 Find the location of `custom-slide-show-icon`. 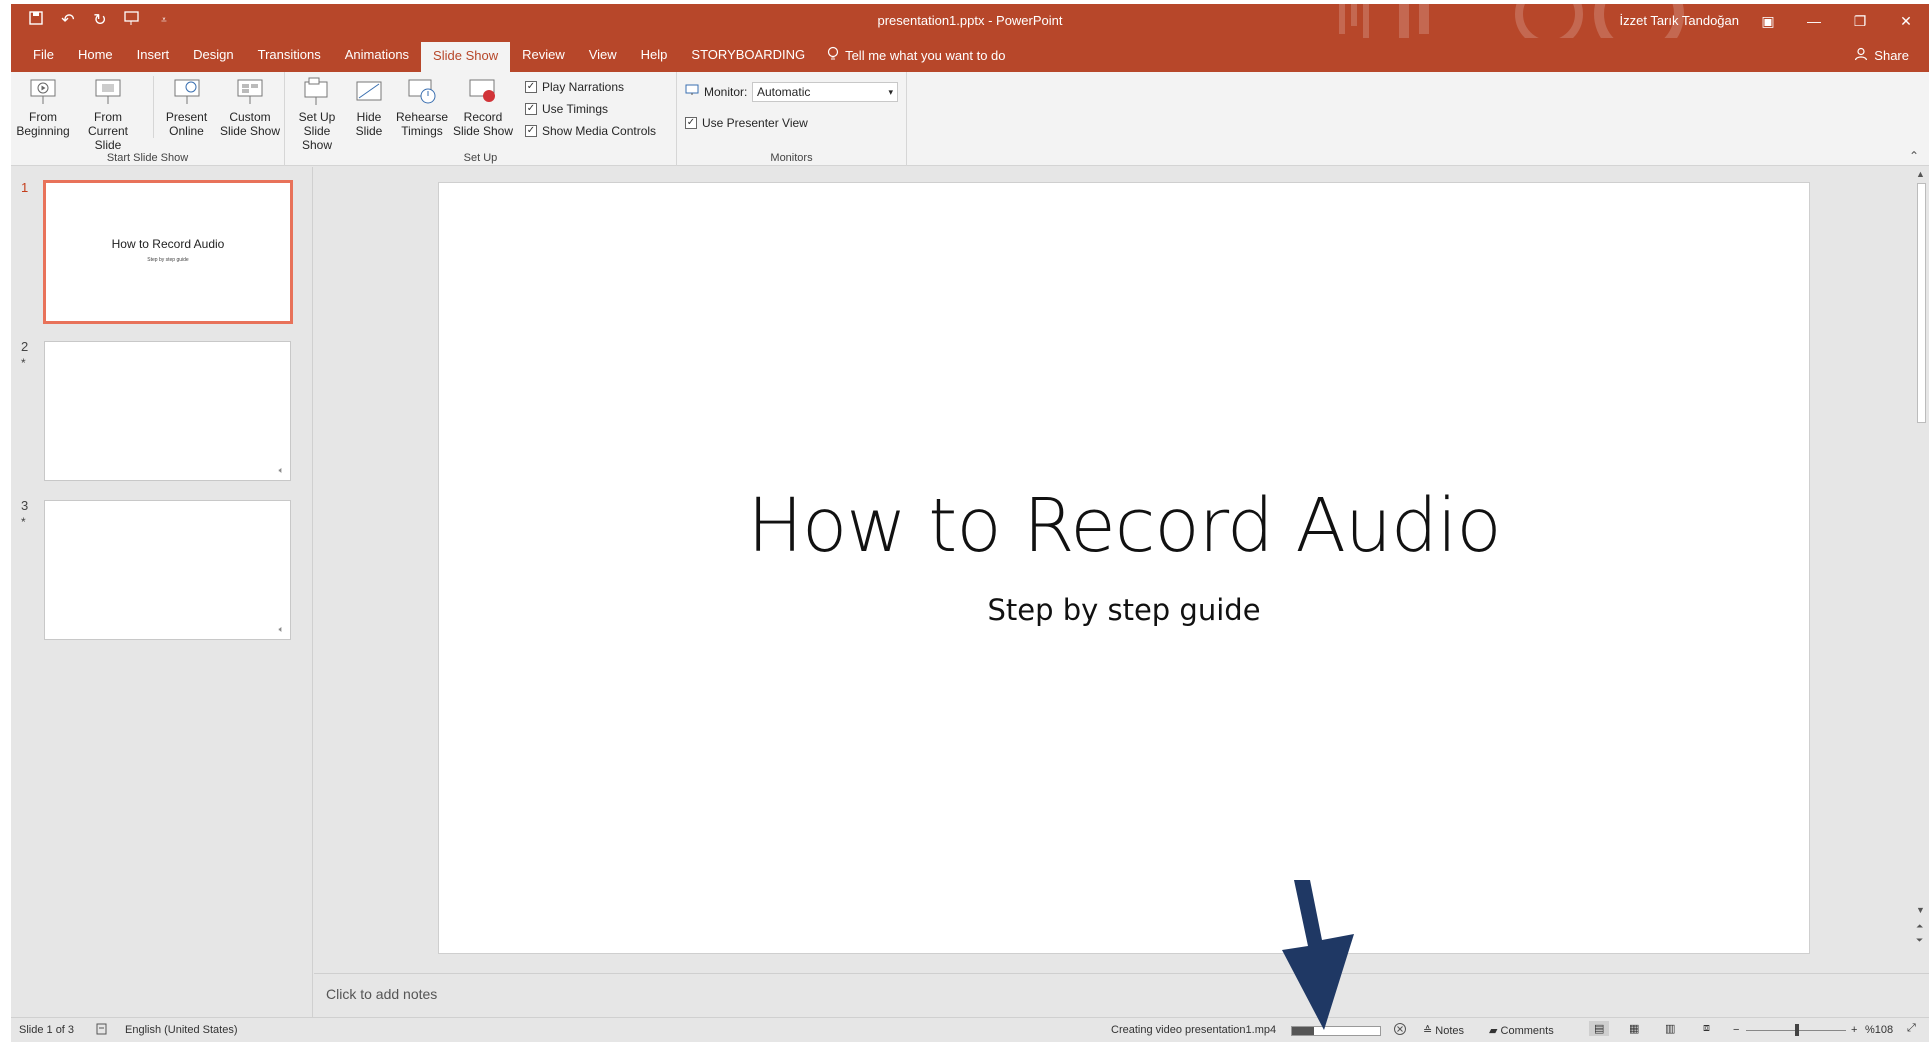

custom-slide-show-icon is located at coordinates (250, 91).